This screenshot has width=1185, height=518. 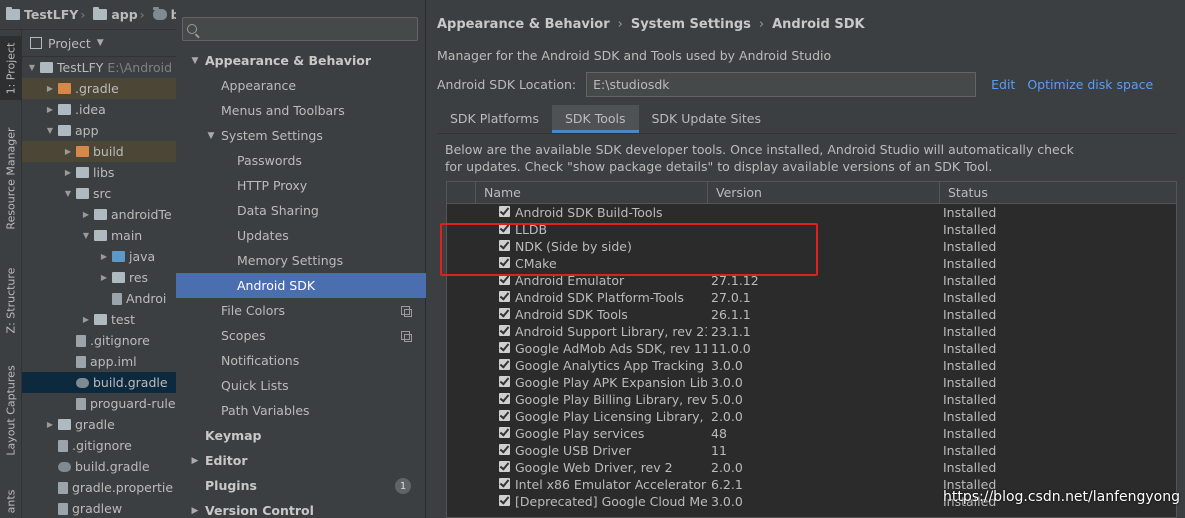 I want to click on tree-item: ▶ res, so click(x=99, y=277).